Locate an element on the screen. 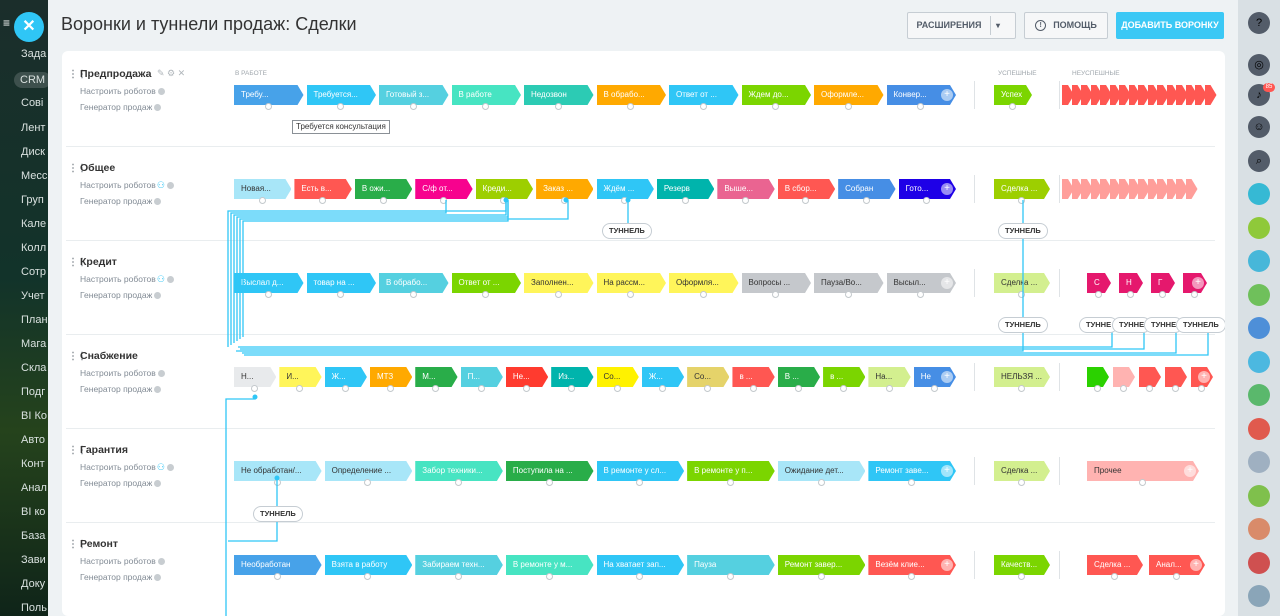  nav-item: База is located at coordinates (33, 536).